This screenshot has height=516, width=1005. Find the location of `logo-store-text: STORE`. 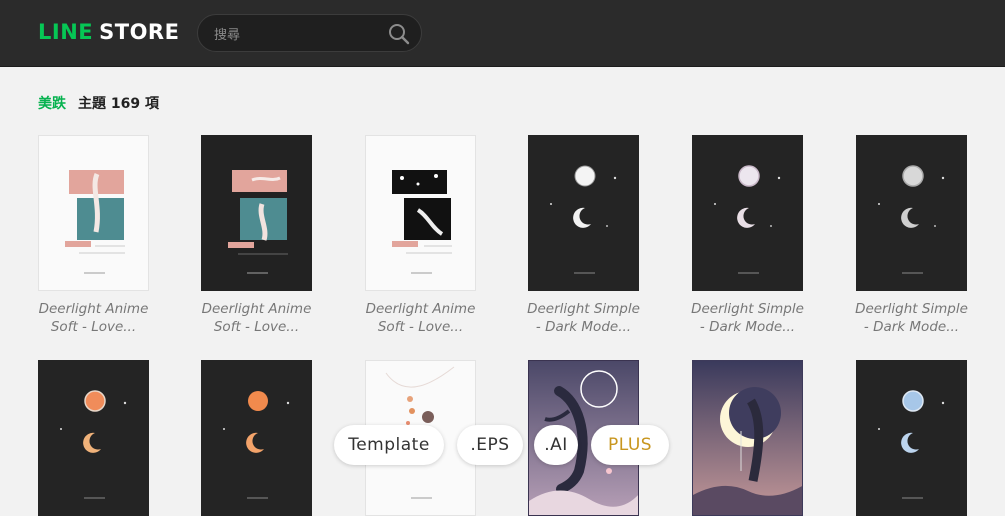

logo-store-text: STORE is located at coordinates (139, 32).